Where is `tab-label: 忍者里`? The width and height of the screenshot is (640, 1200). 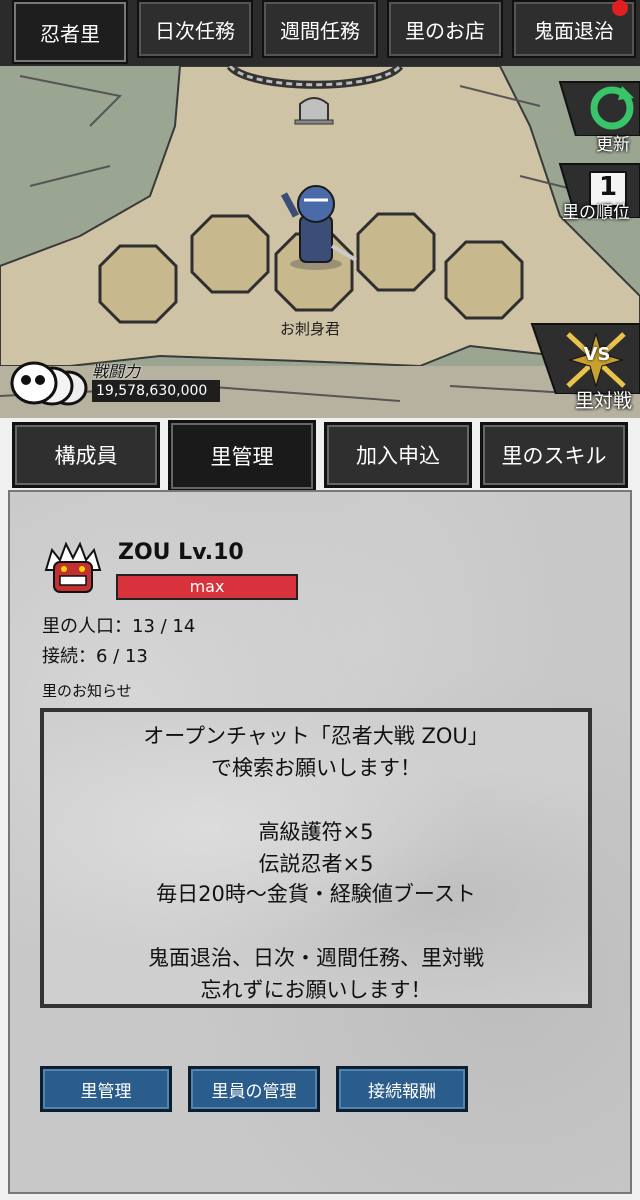
tab-label: 忍者里 is located at coordinates (70, 33).